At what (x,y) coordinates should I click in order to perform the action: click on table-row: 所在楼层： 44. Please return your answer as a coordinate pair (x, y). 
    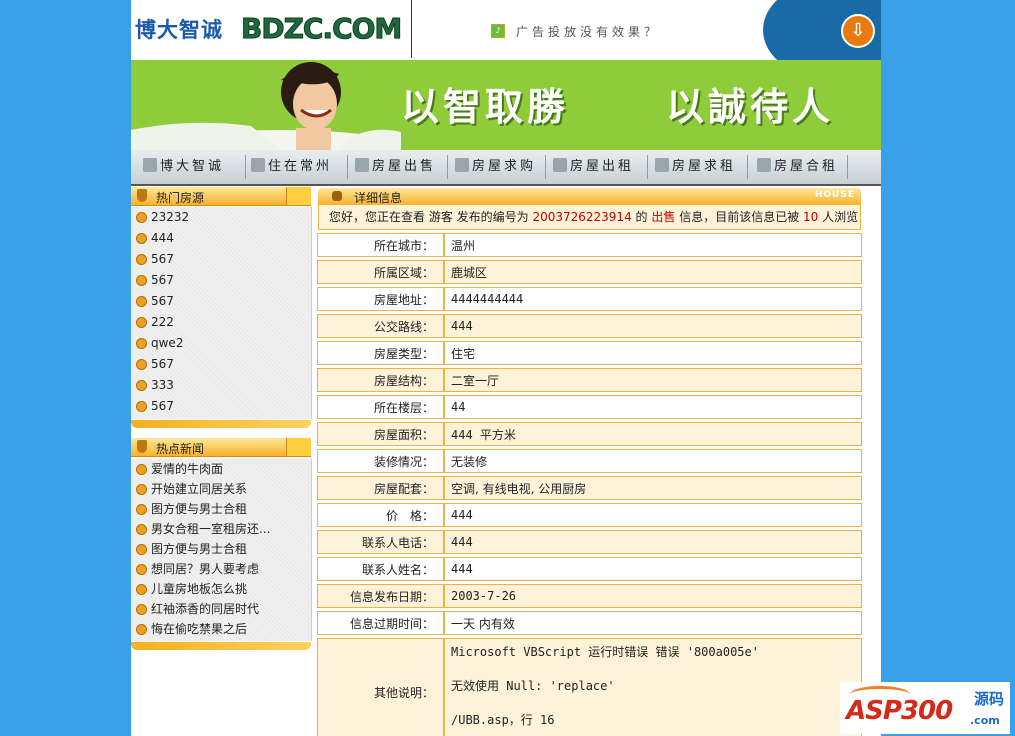
    Looking at the image, I should click on (589, 407).